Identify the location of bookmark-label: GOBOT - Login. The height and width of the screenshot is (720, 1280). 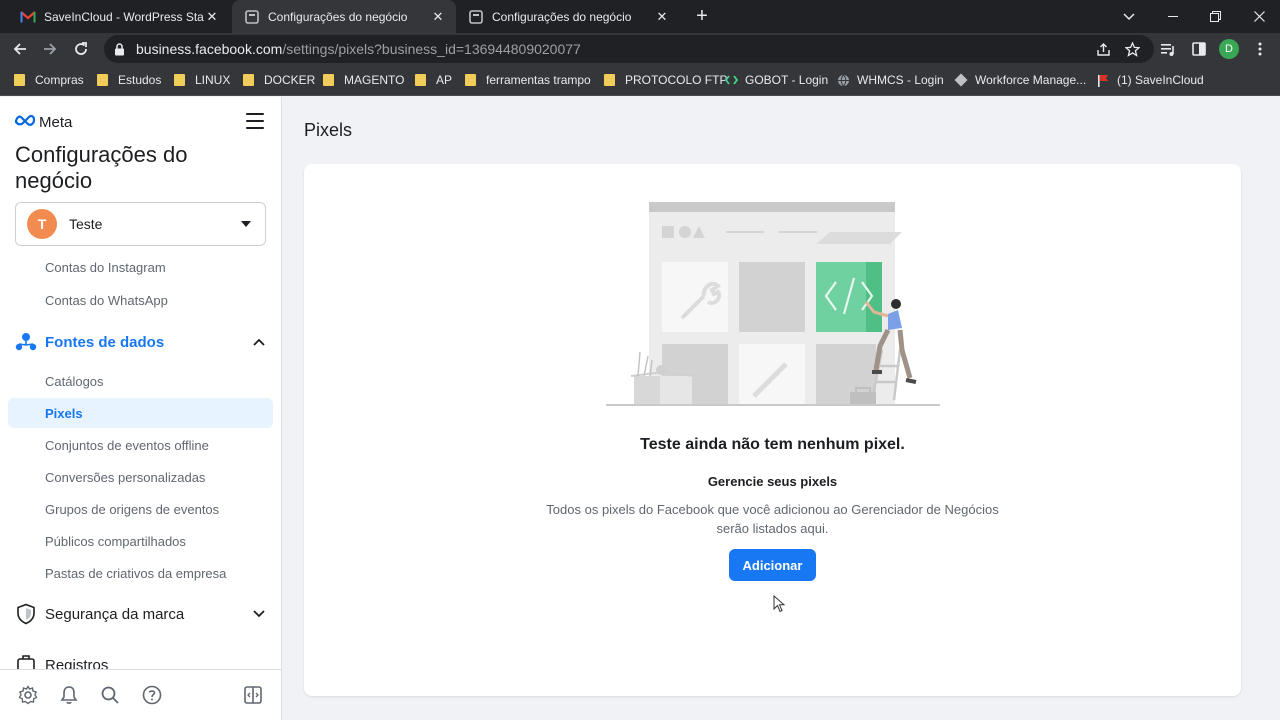
(787, 80).